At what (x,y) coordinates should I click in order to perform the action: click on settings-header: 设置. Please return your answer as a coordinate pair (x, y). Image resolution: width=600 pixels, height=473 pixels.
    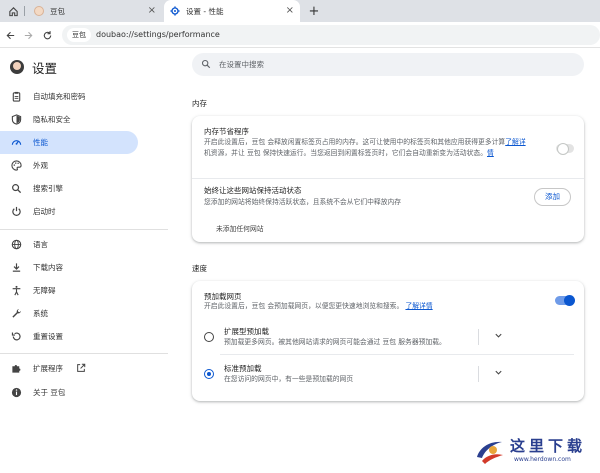
    Looking at the image, I should click on (33, 67).